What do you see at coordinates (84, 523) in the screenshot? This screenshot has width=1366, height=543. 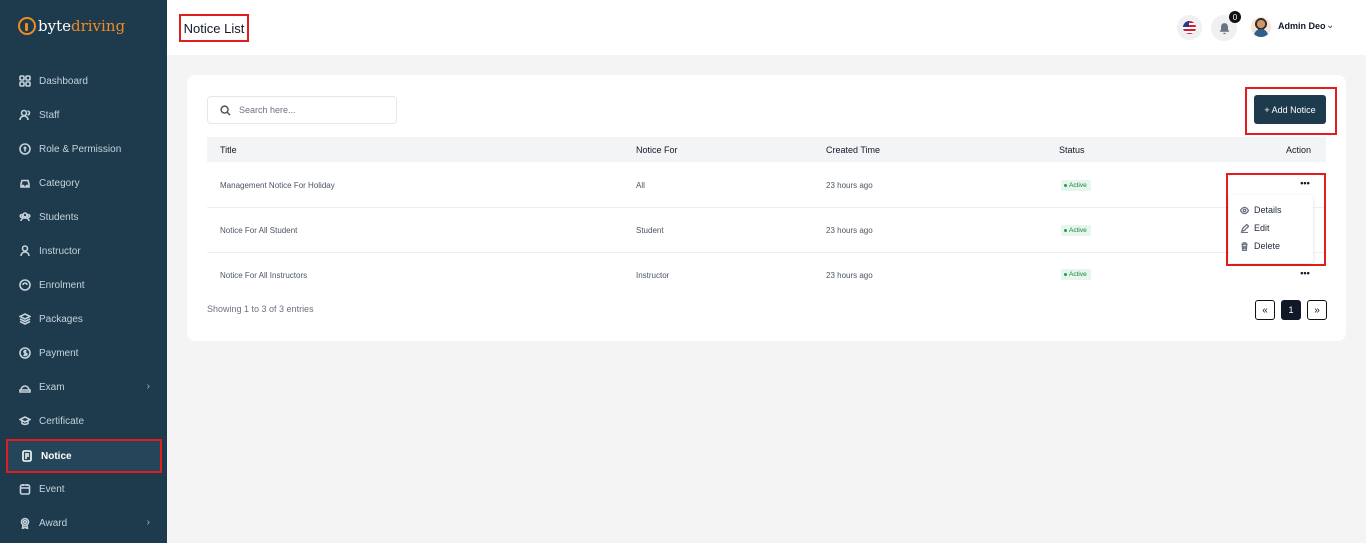 I see `sidebar-item-award: Award ›` at bounding box center [84, 523].